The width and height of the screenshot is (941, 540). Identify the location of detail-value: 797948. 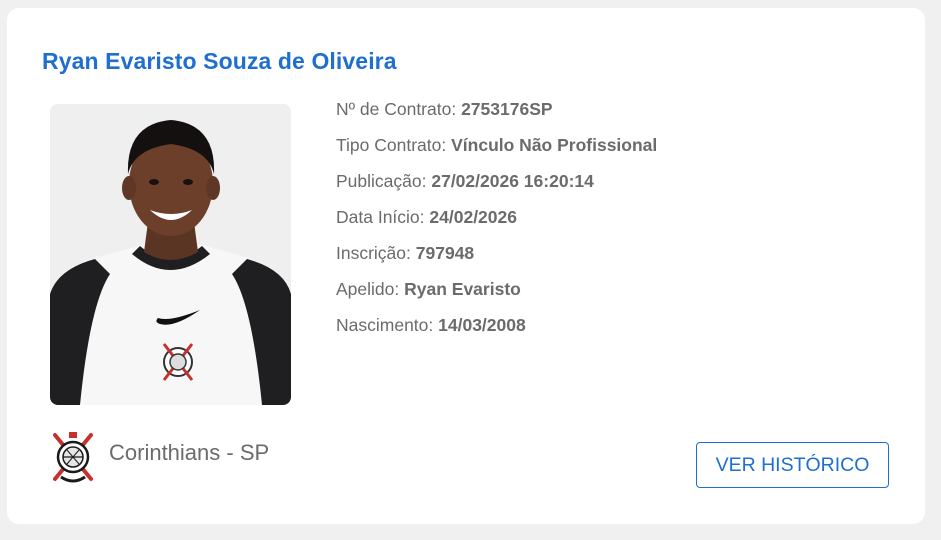
(445, 253).